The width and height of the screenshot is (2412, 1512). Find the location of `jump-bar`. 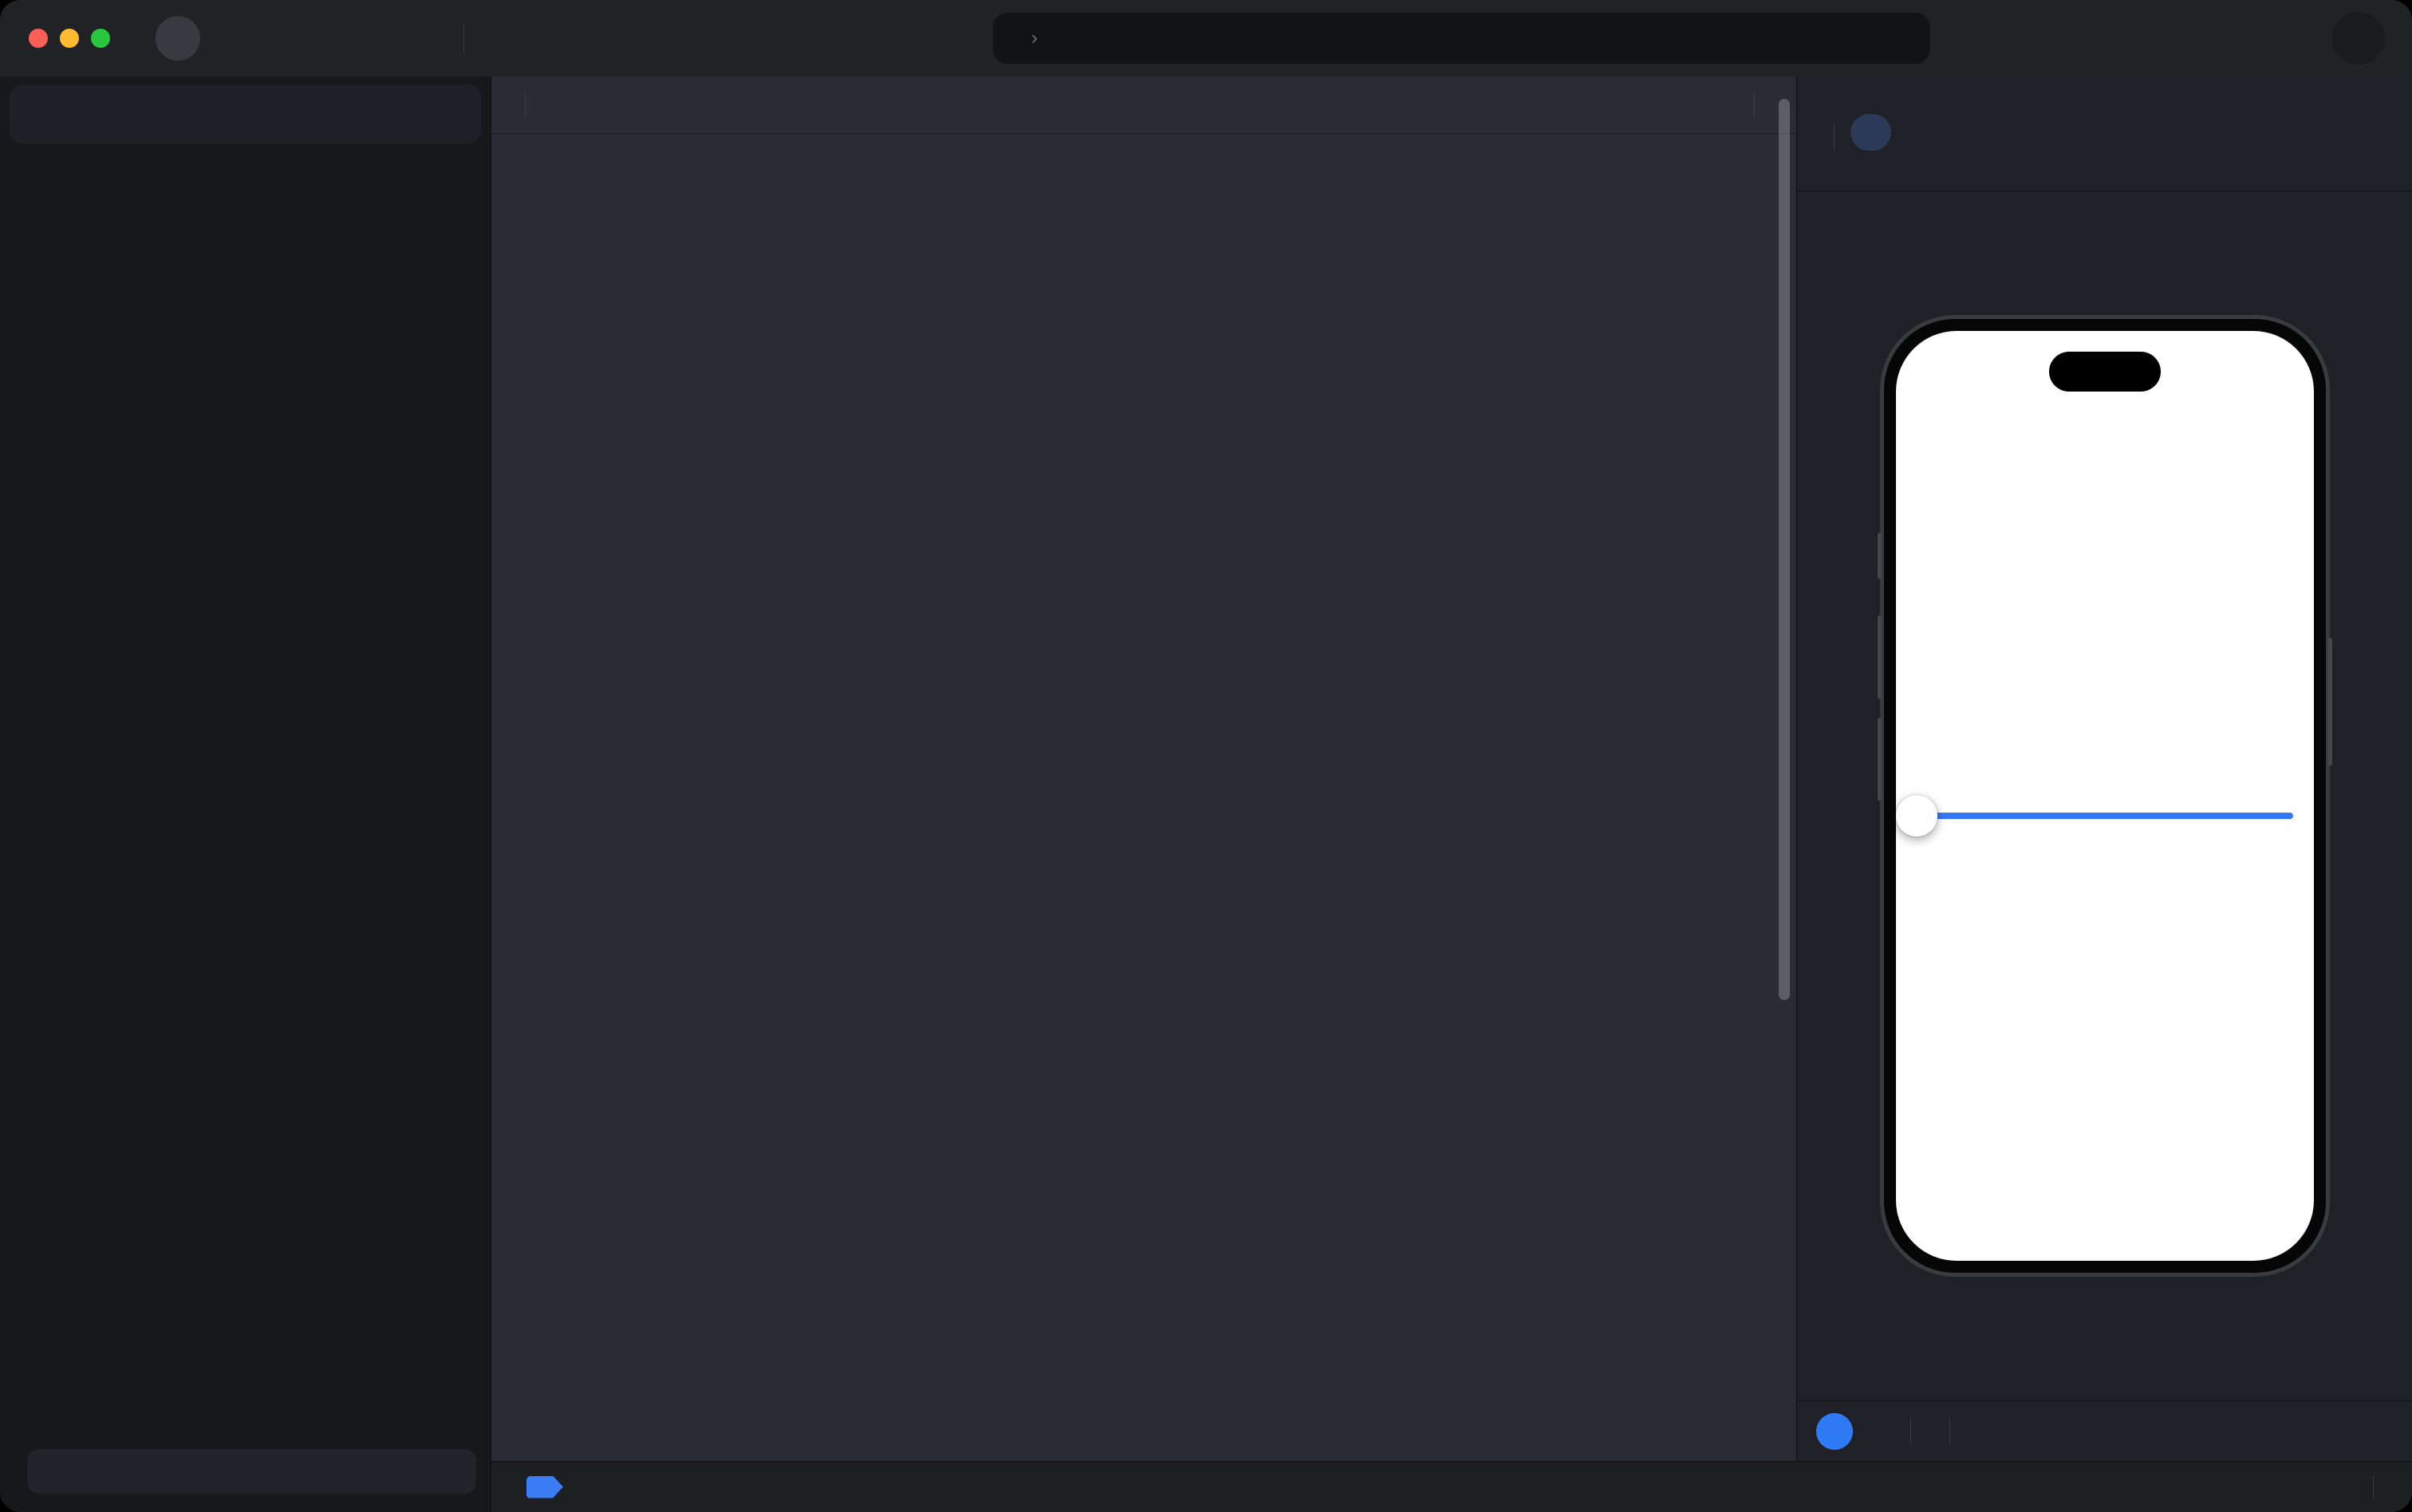

jump-bar is located at coordinates (1144, 105).